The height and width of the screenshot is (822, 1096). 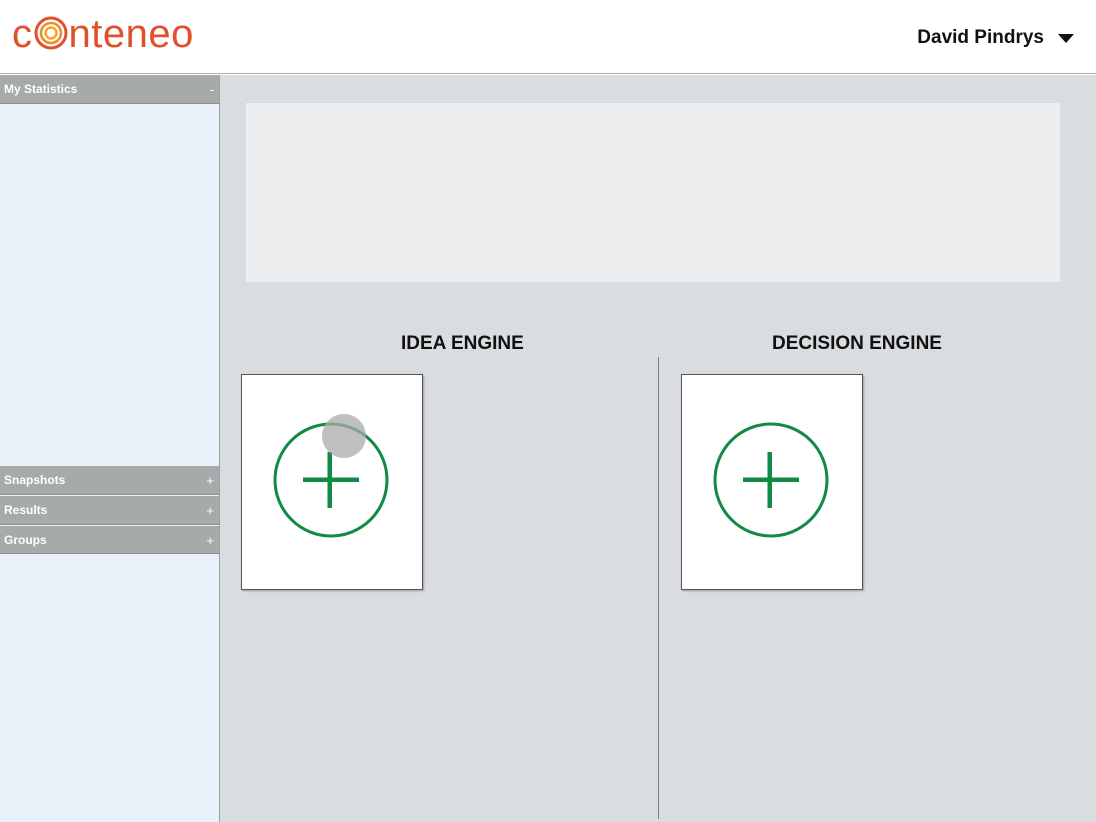 What do you see at coordinates (344, 436) in the screenshot?
I see `touch-cursor-indicator` at bounding box center [344, 436].